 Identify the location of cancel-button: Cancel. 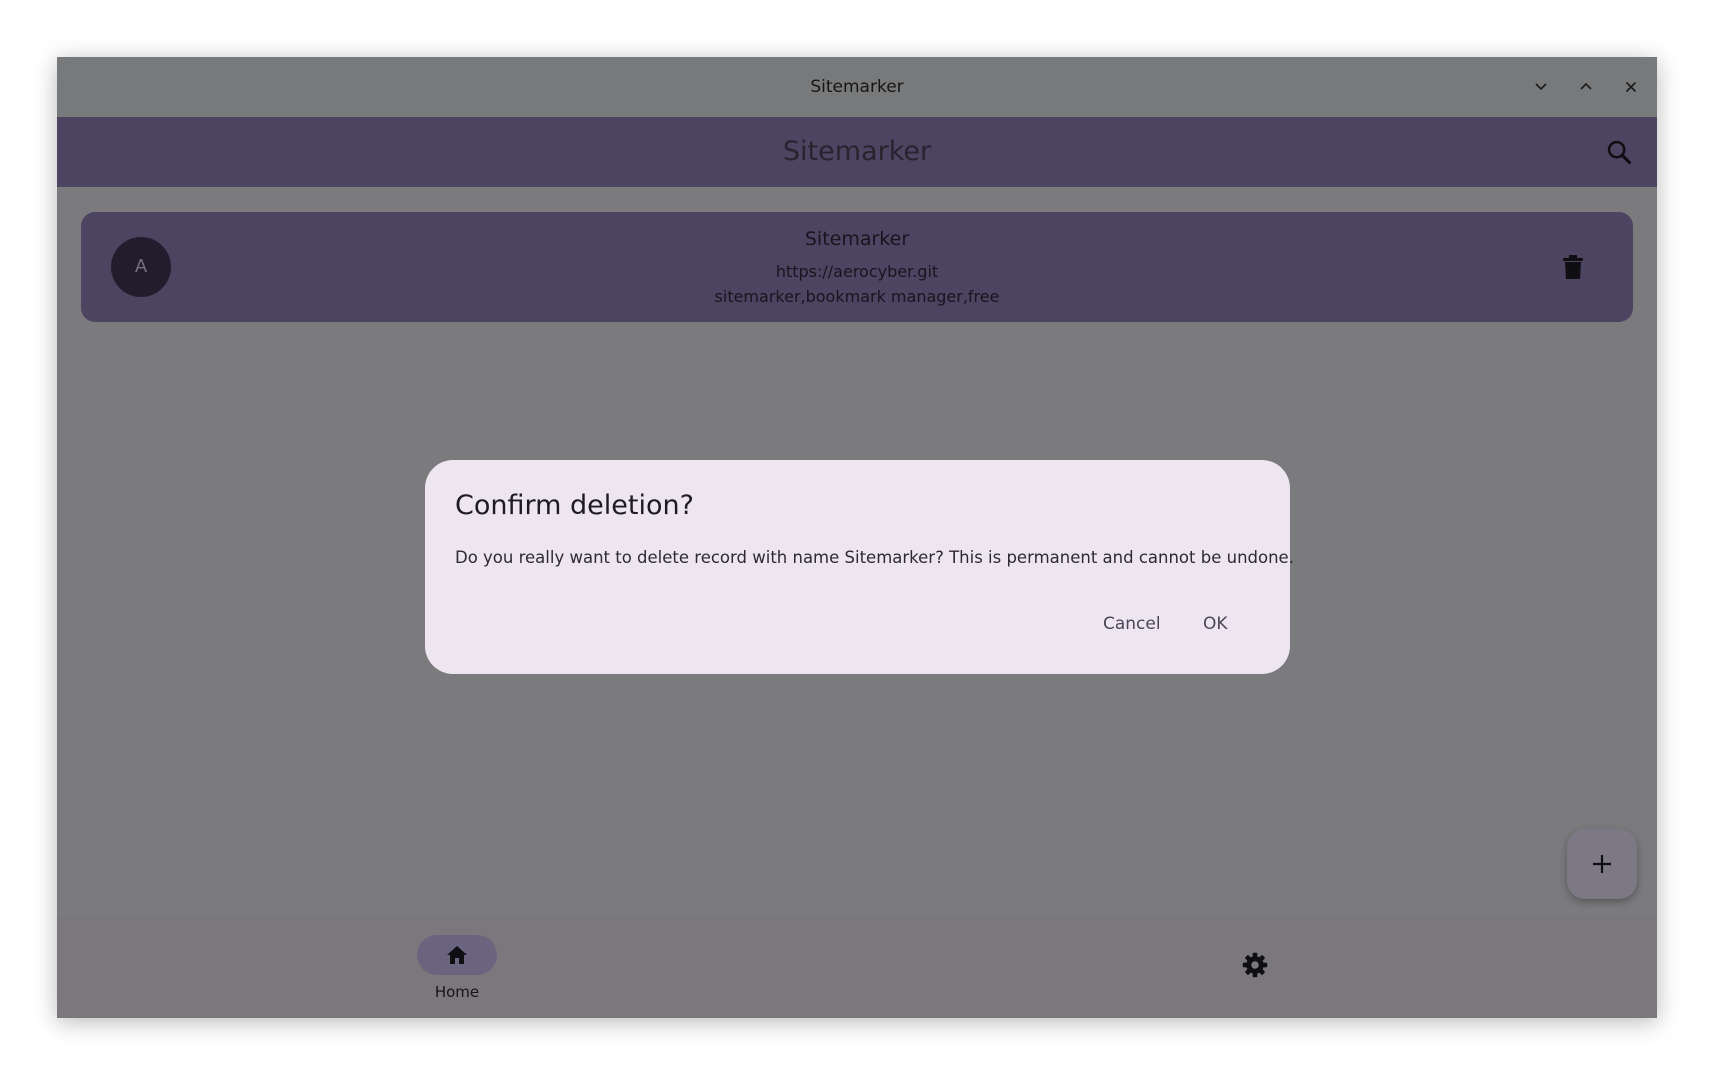
(1132, 624).